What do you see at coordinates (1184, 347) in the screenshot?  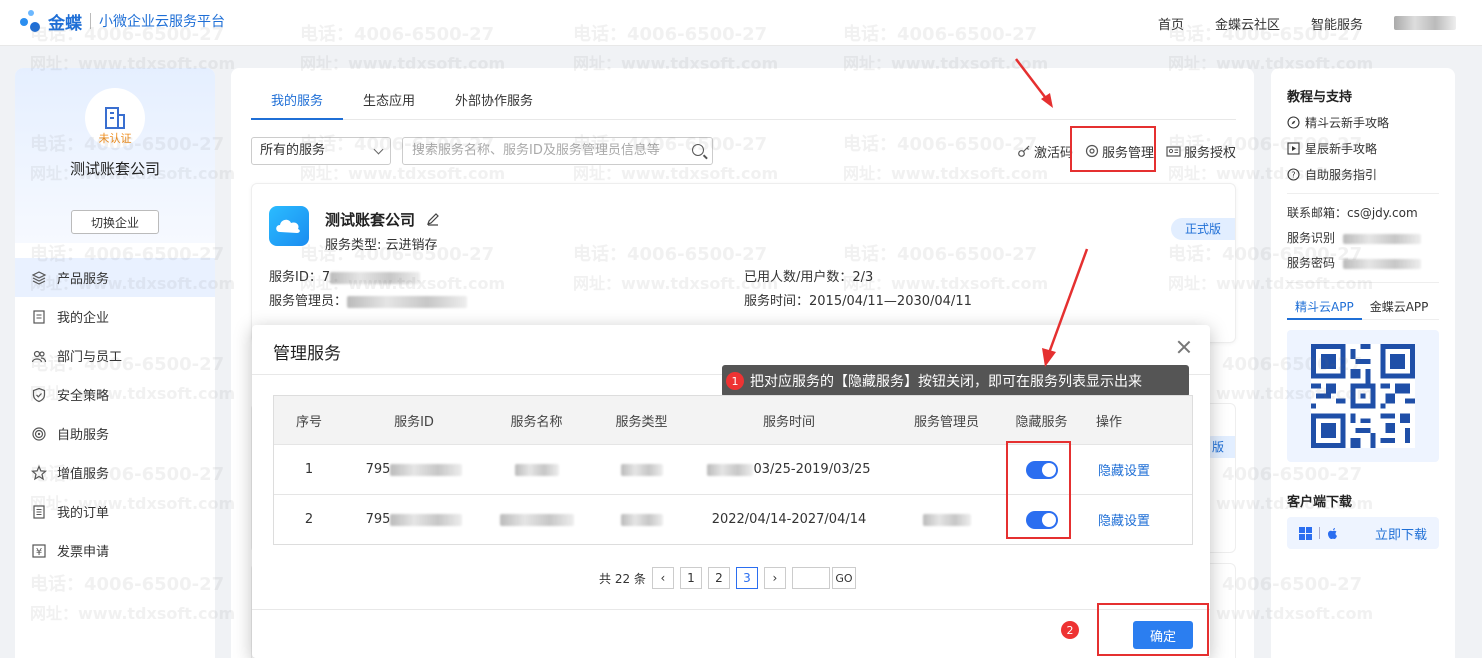 I see `close-icon` at bounding box center [1184, 347].